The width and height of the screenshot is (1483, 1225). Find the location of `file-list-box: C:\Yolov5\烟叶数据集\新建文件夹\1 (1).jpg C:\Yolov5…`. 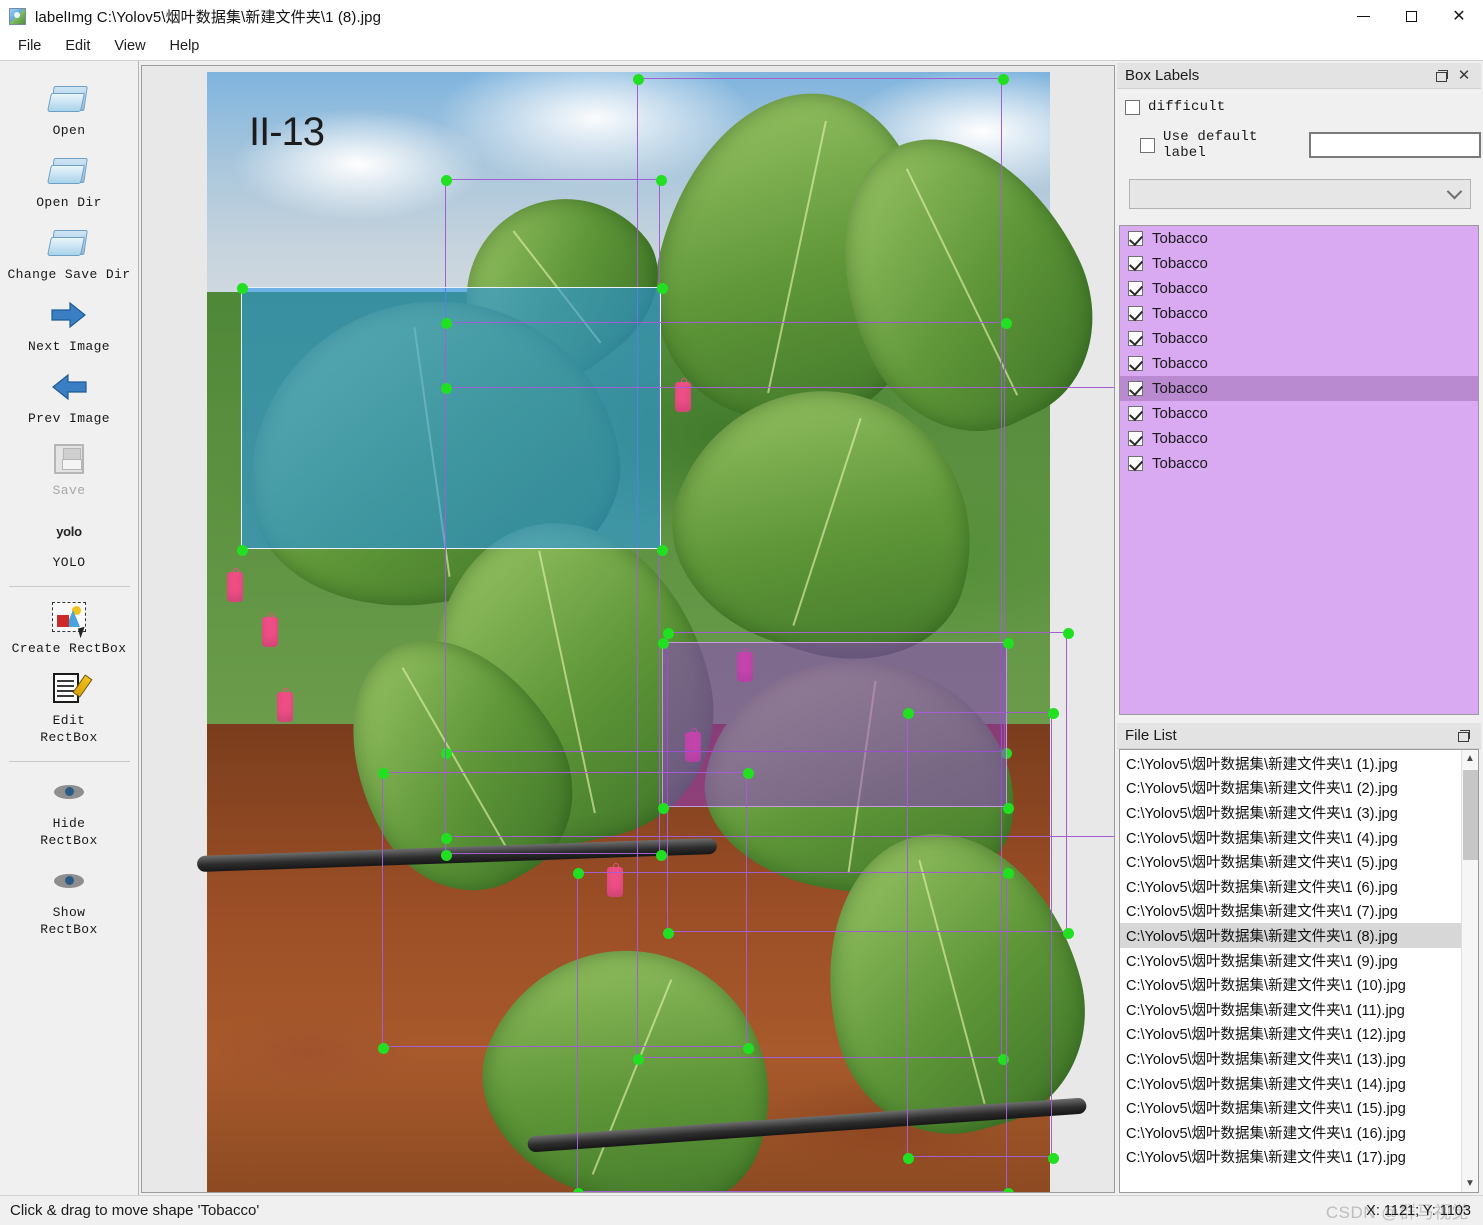

file-list-box: C:\Yolov5\烟叶数据集\新建文件夹\1 (1).jpg C:\Yolov5… is located at coordinates (1299, 971).